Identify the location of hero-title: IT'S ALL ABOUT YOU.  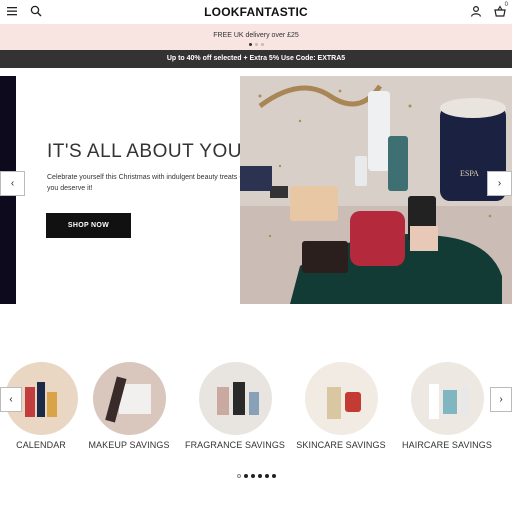
(144, 151).